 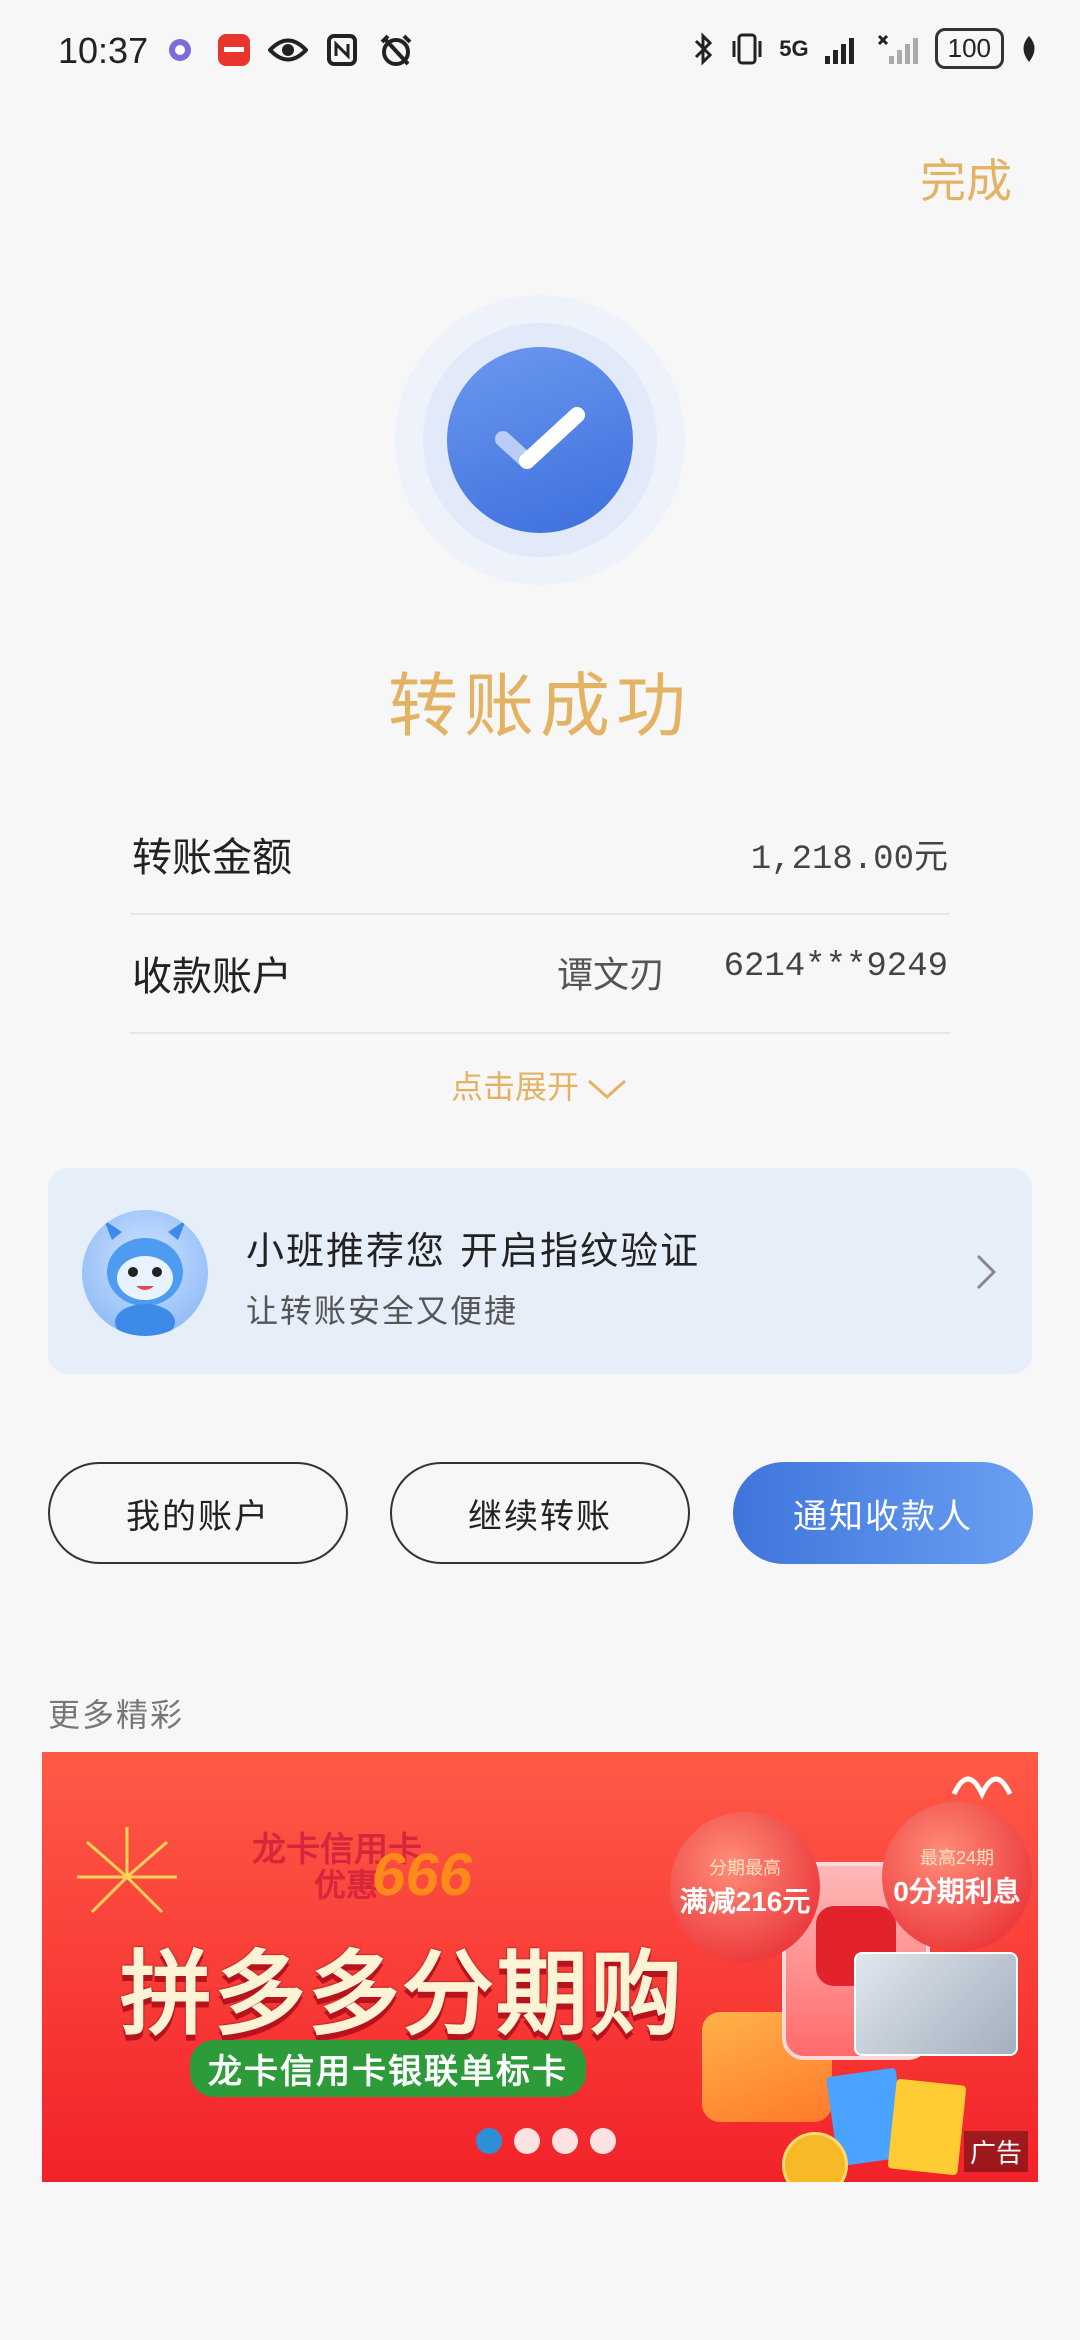 I want to click on app-badge-icon, so click(x=180, y=50).